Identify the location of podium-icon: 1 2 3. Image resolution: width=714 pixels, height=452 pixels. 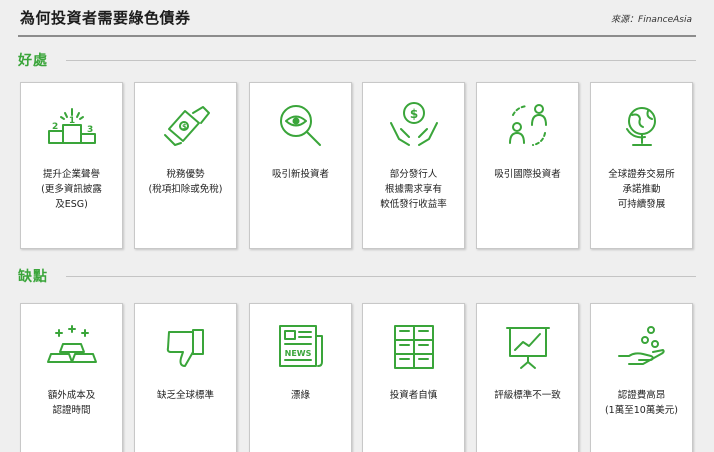
(72, 126).